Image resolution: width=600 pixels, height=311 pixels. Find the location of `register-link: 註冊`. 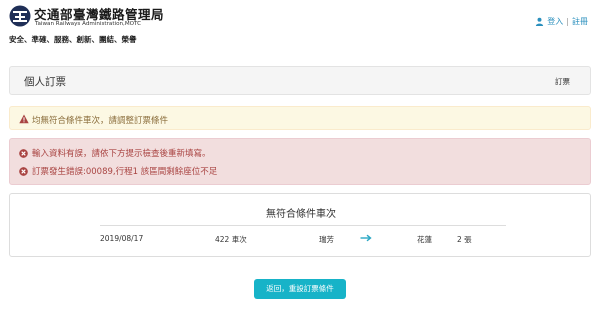

register-link: 註冊 is located at coordinates (580, 21).